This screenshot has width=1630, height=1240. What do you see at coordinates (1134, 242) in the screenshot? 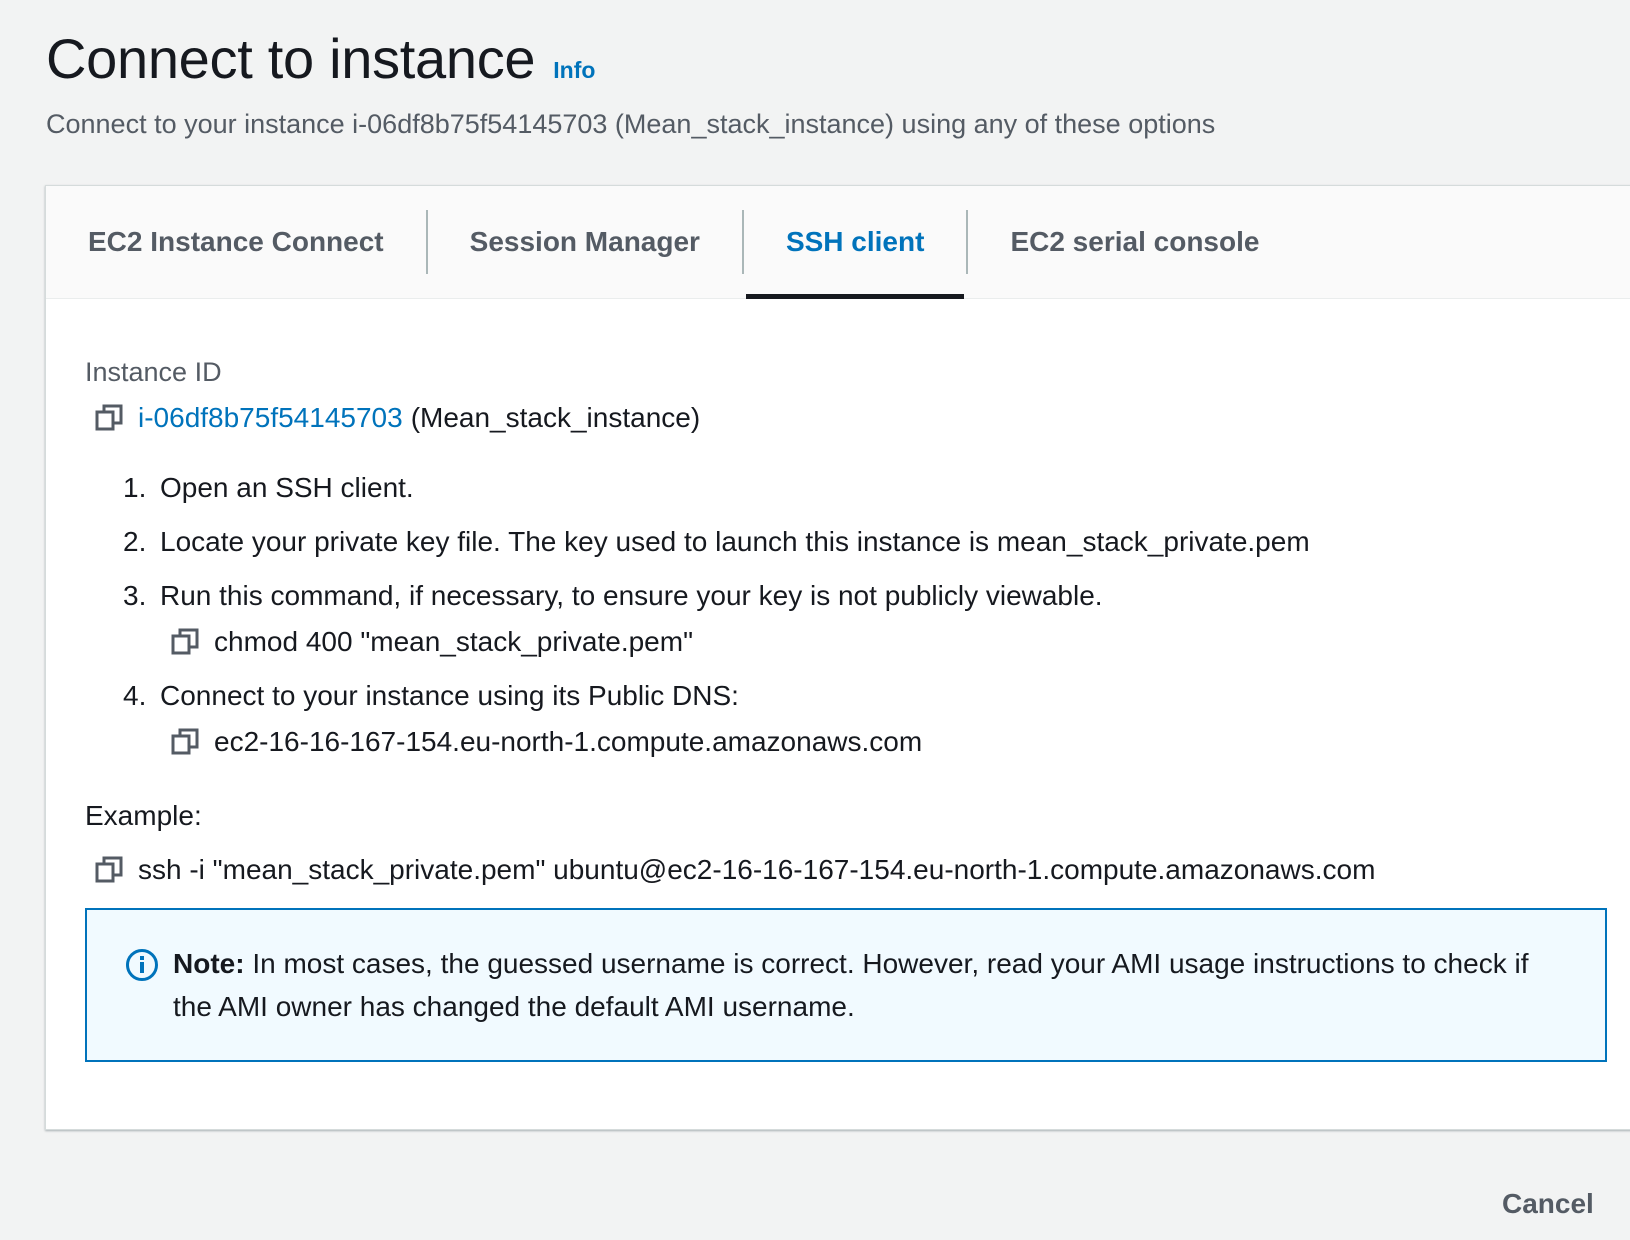
I see `tab-ec2-serial-console: EC2 serial console` at bounding box center [1134, 242].